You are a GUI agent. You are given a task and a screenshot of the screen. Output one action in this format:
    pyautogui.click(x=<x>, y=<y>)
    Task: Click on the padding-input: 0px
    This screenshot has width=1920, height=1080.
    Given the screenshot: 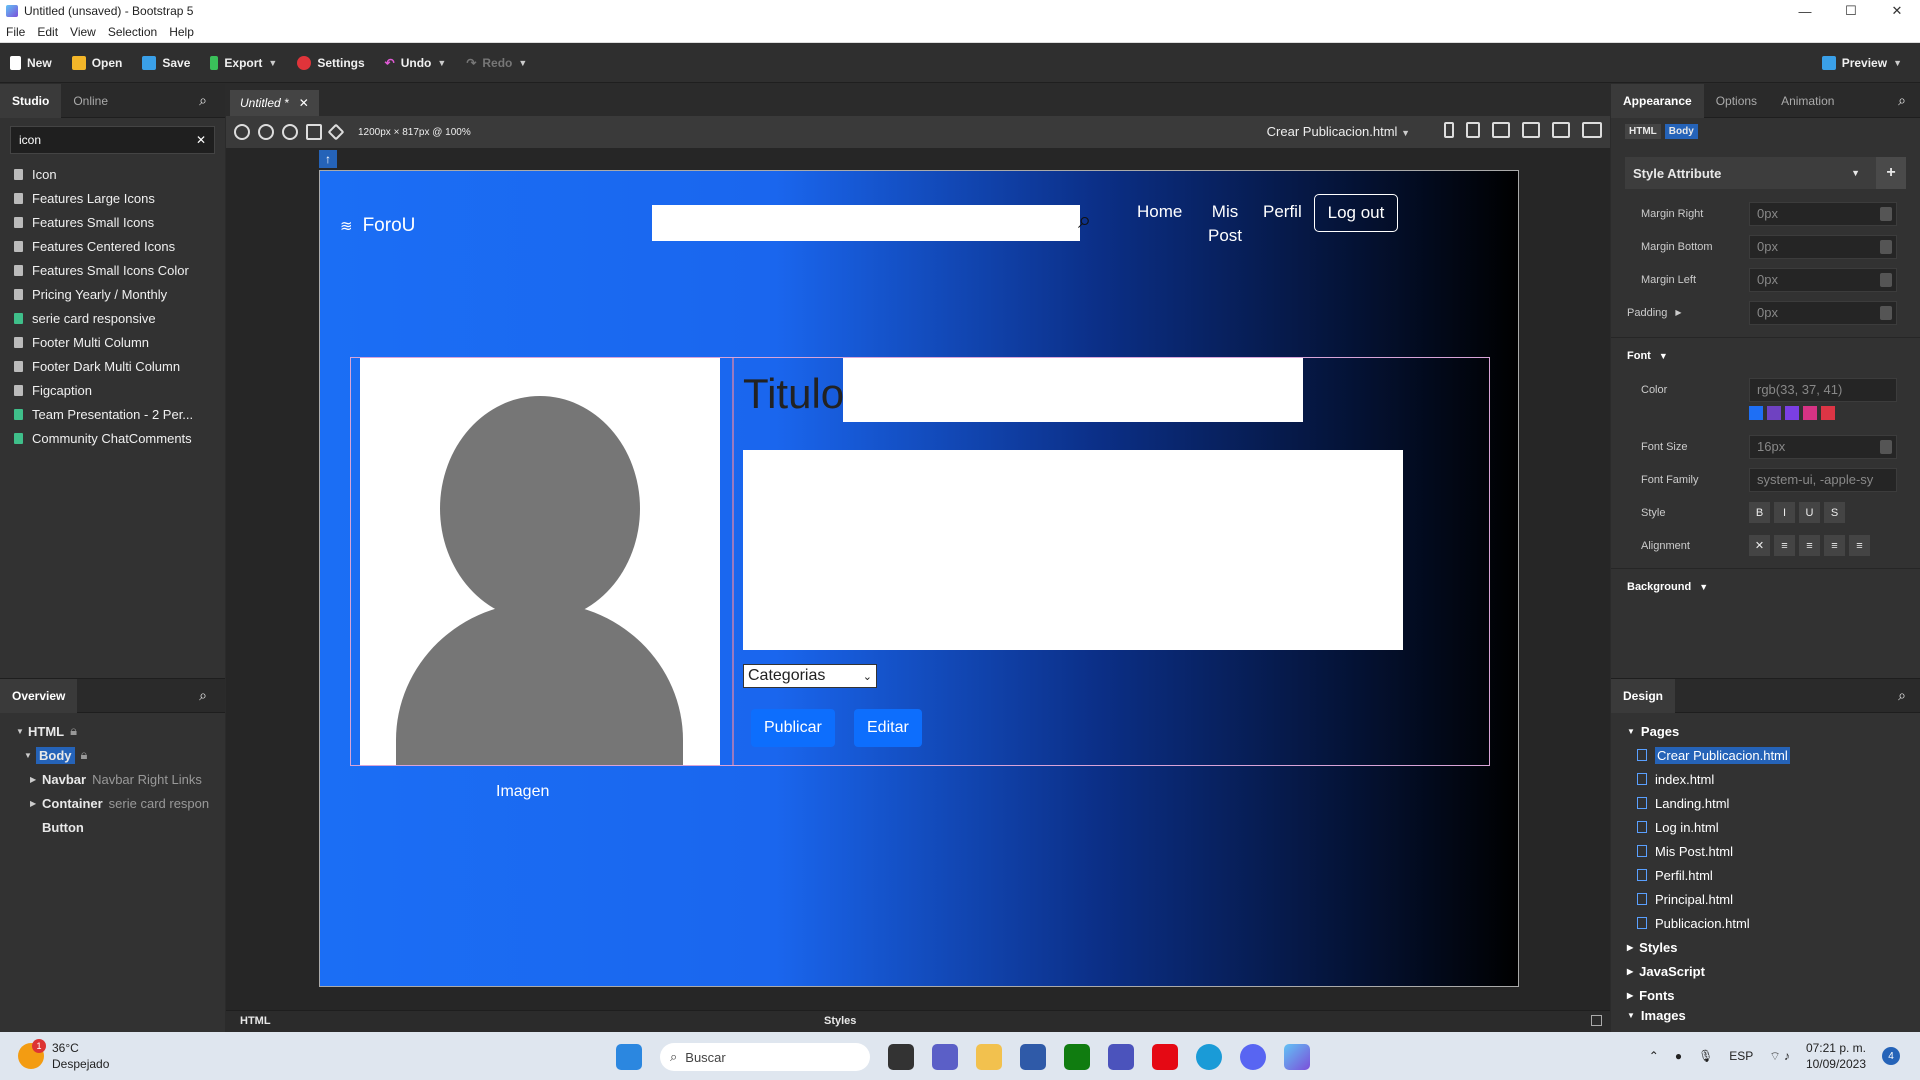 What is the action you would take?
    pyautogui.click(x=1823, y=312)
    